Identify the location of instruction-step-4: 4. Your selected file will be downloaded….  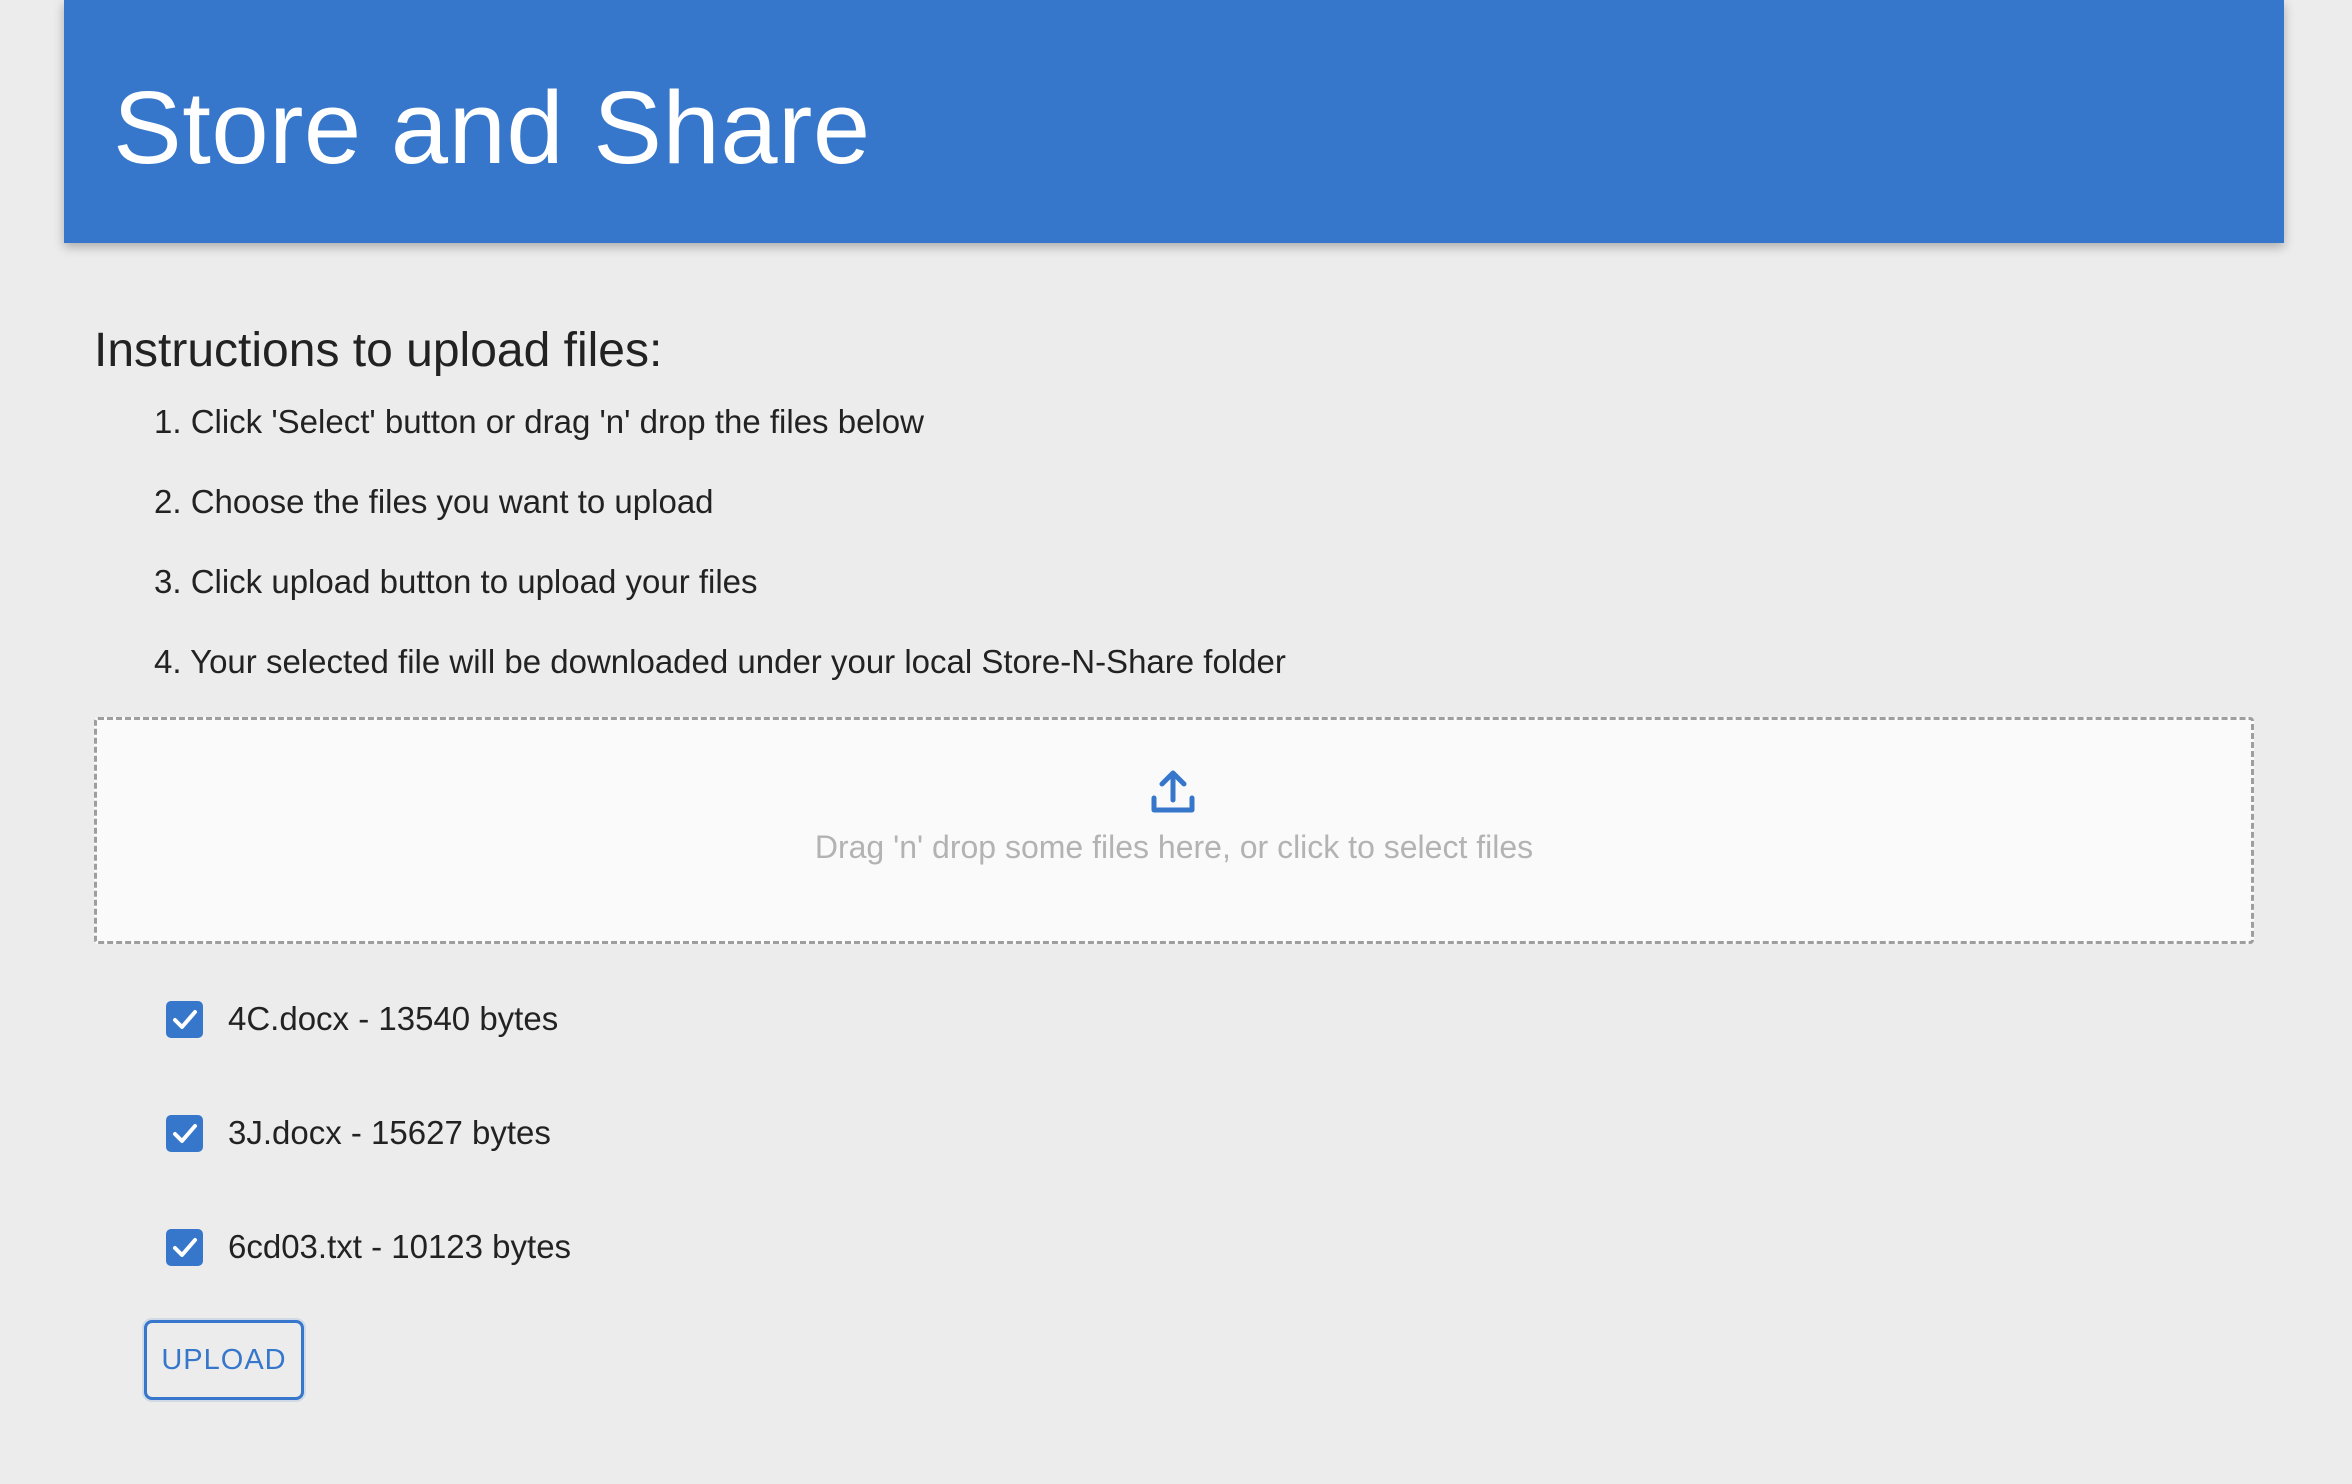
(720, 661).